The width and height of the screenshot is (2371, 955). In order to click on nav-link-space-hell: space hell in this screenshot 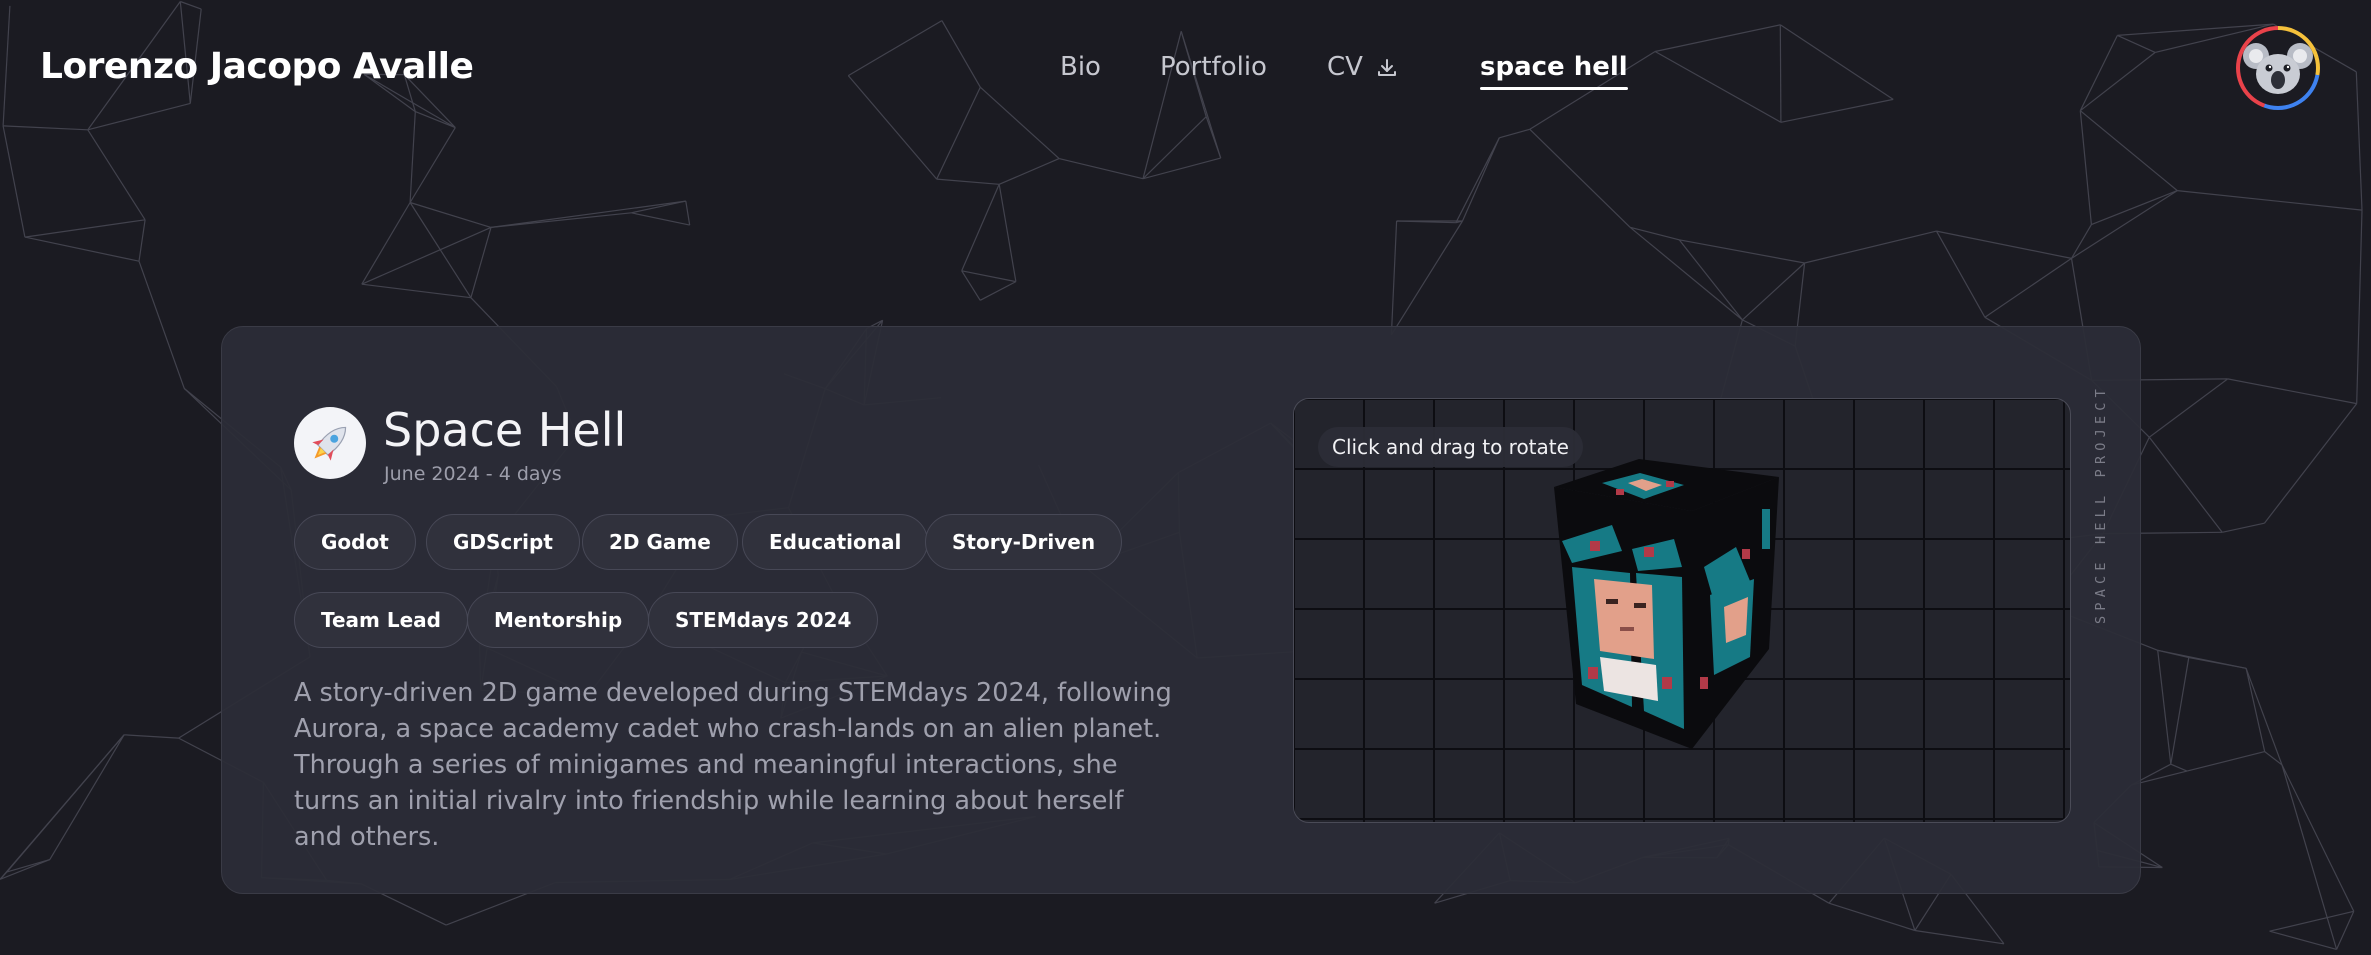, I will do `click(1554, 71)`.